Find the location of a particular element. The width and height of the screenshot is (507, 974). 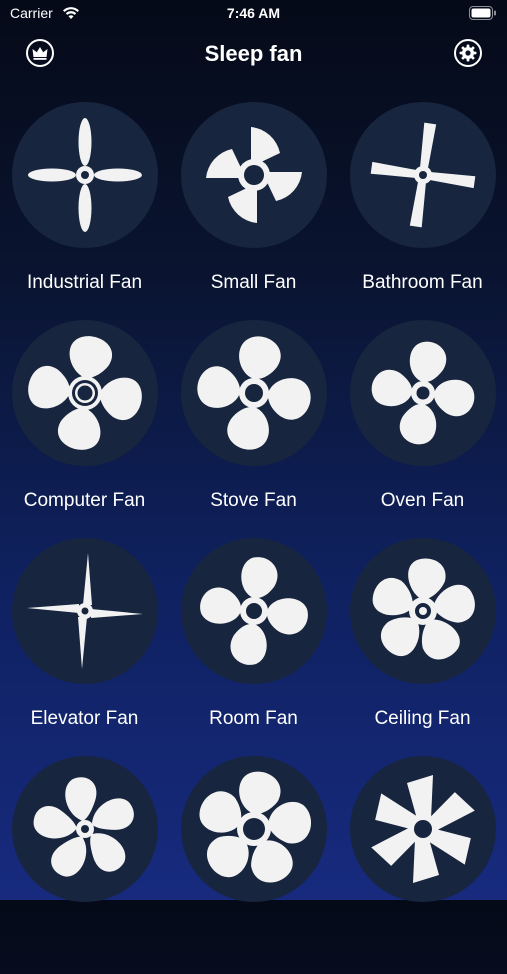

fan-label: Elevator Fan is located at coordinates (84, 718).